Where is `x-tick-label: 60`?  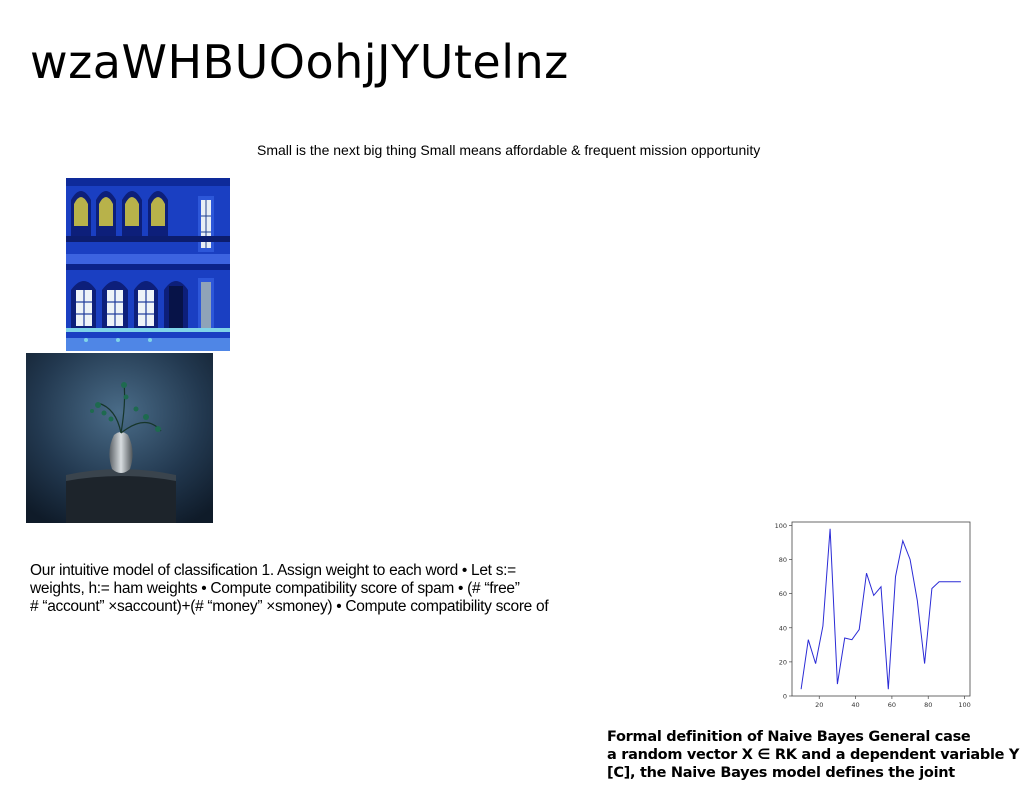 x-tick-label: 60 is located at coordinates (892, 705).